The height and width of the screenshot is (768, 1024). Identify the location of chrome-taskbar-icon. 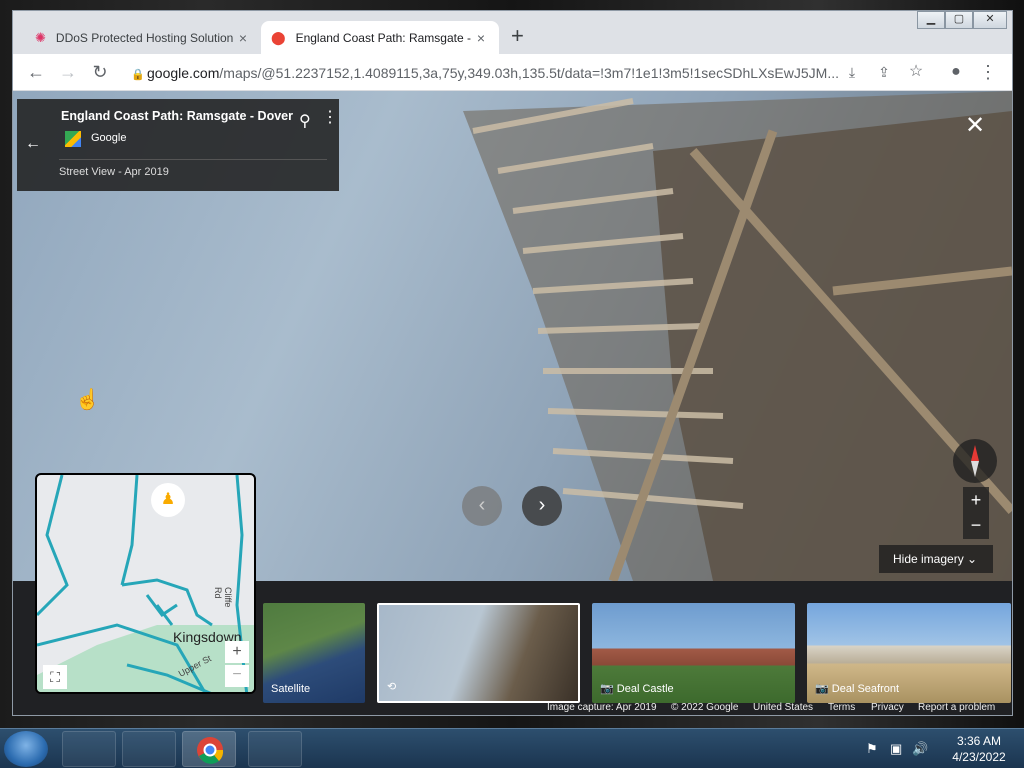
(209, 749).